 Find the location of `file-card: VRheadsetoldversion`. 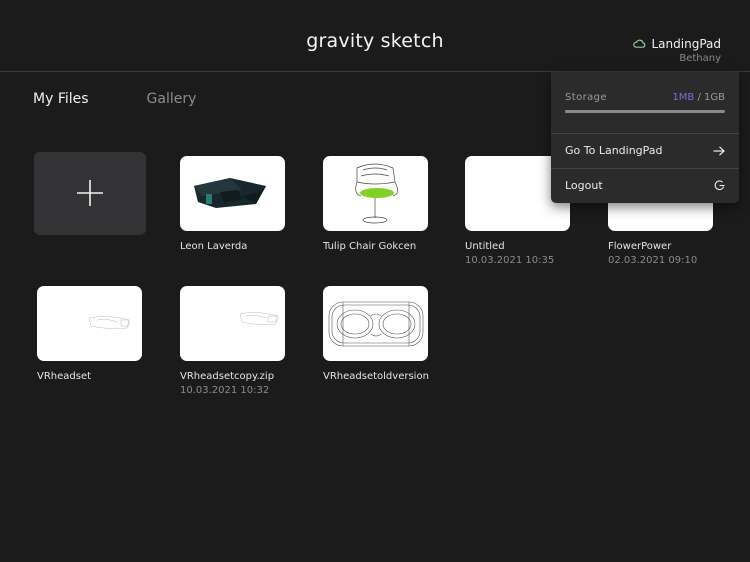

file-card: VRheadsetoldversion is located at coordinates (388, 334).